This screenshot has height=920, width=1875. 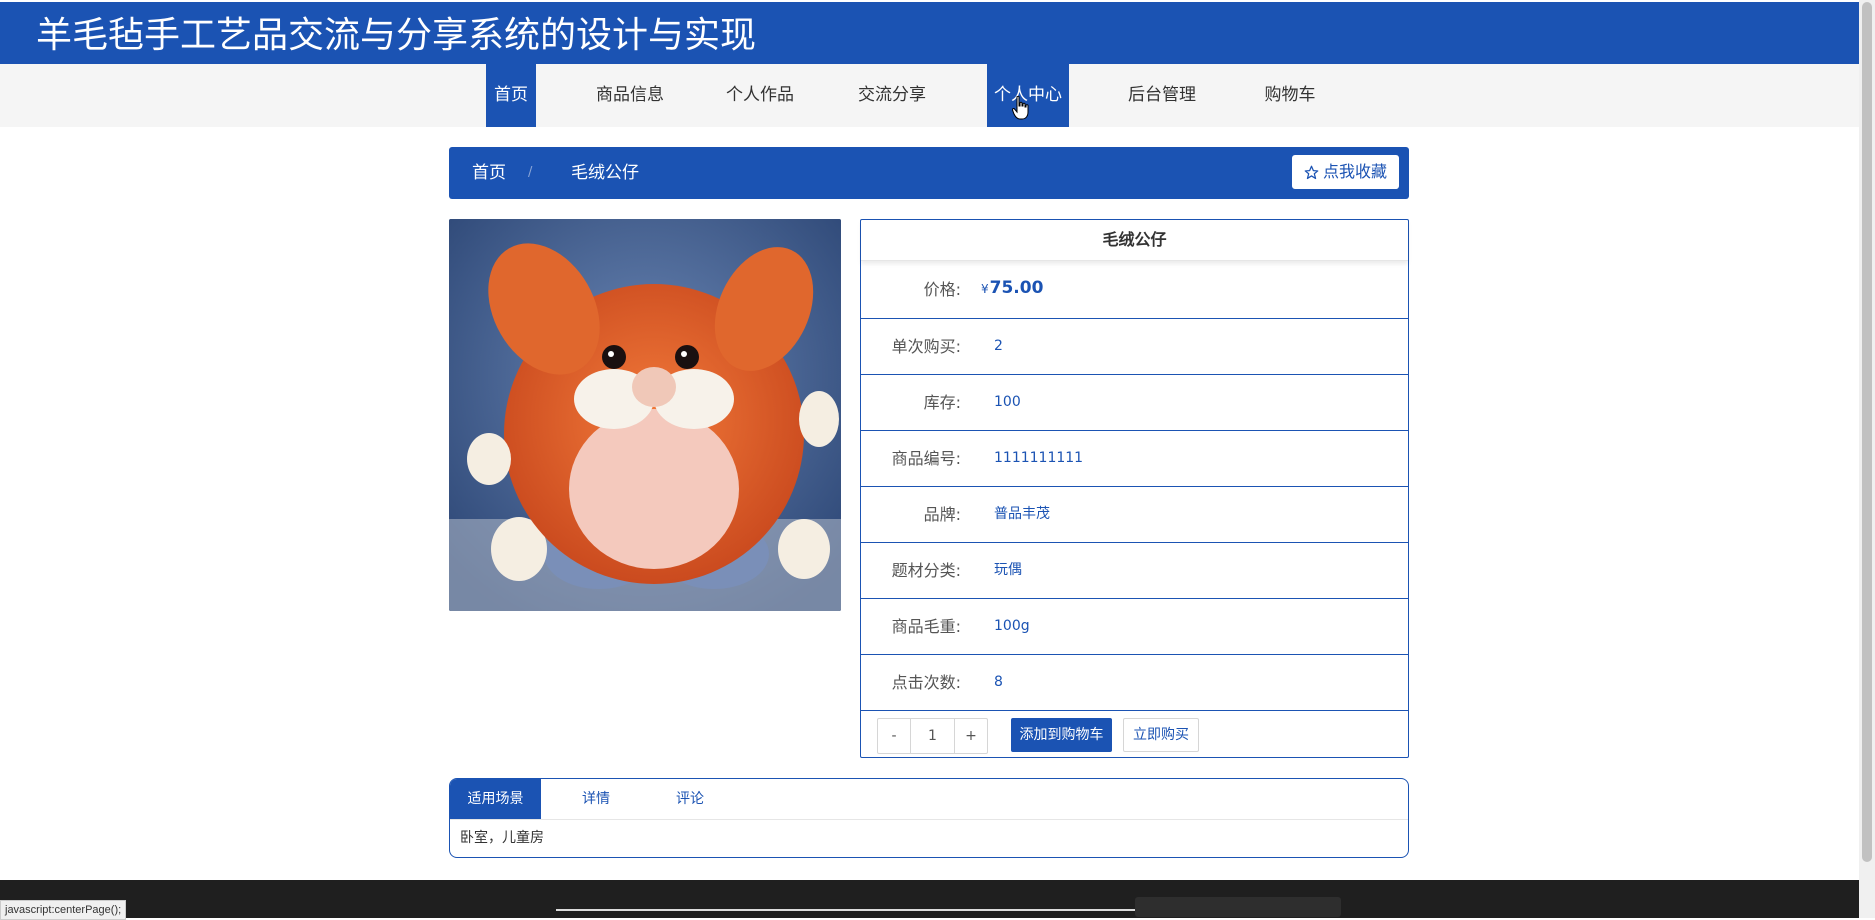 What do you see at coordinates (1134, 515) in the screenshot?
I see `brand-row: 品牌: 普品丰茂` at bounding box center [1134, 515].